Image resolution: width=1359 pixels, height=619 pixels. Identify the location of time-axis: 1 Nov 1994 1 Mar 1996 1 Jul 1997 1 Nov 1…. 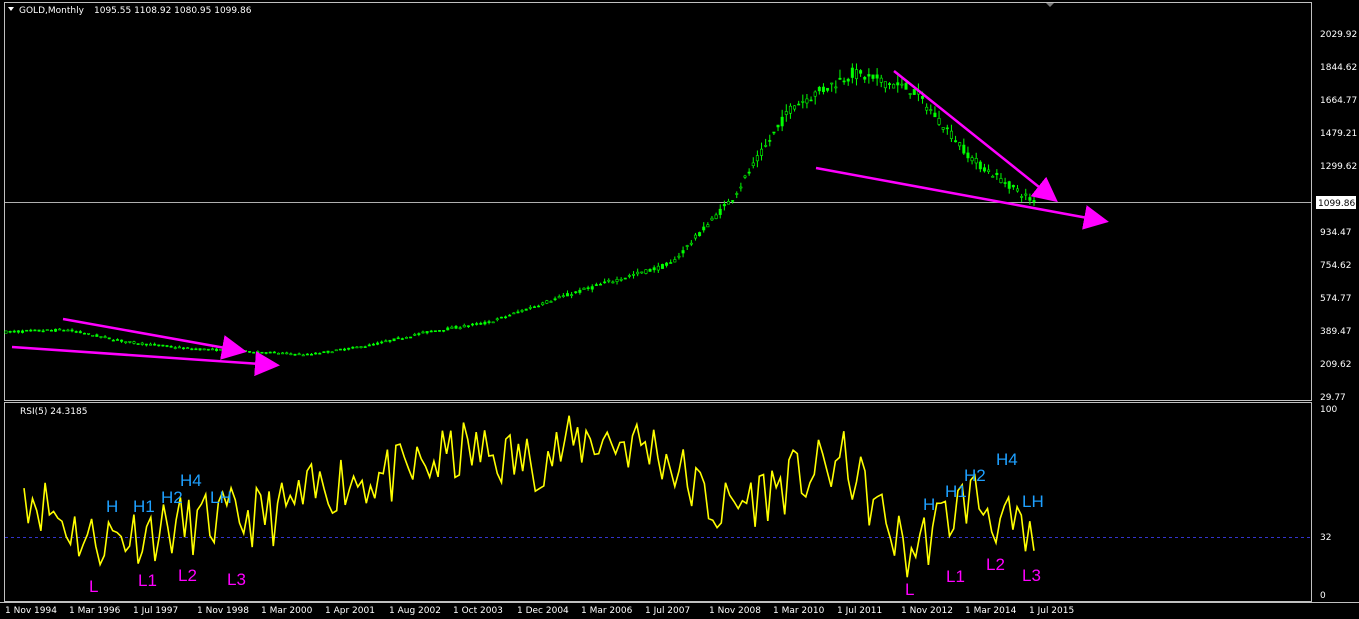
(539, 611).